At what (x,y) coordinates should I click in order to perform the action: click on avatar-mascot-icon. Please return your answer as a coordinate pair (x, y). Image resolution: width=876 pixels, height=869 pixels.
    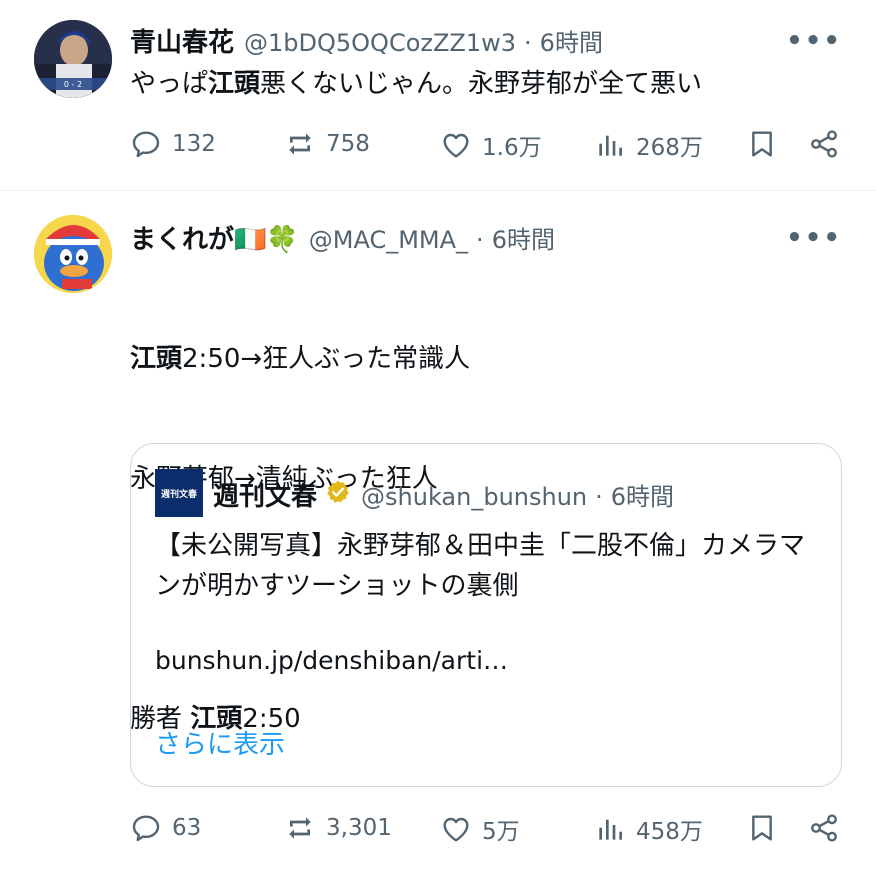
    Looking at the image, I should click on (73, 254).